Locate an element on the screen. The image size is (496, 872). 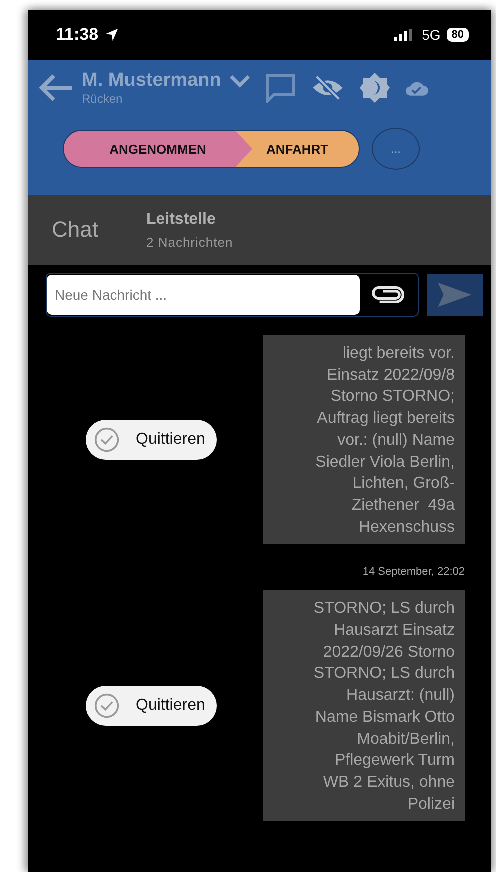
location-arrow-icon is located at coordinates (111, 35).